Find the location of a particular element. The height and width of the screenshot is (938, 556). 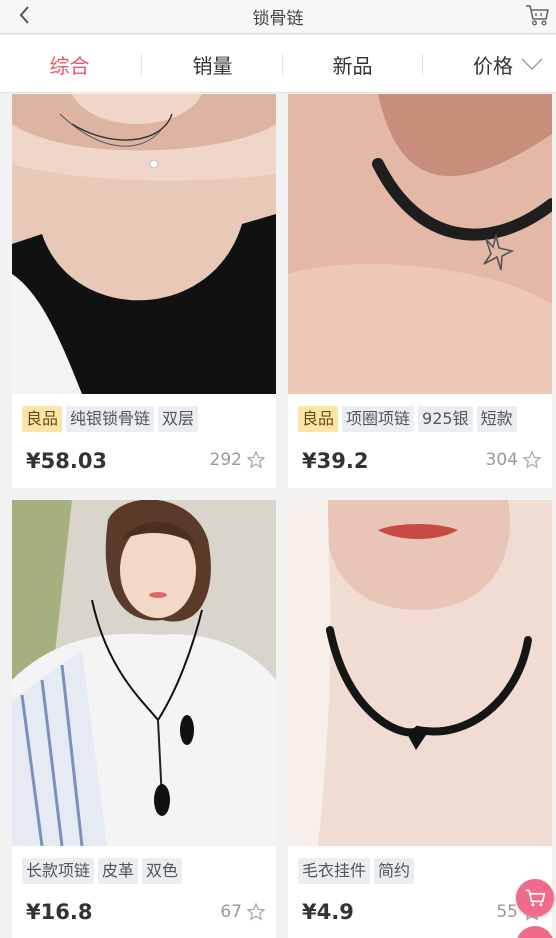

favorite-count: 67 is located at coordinates (231, 912).